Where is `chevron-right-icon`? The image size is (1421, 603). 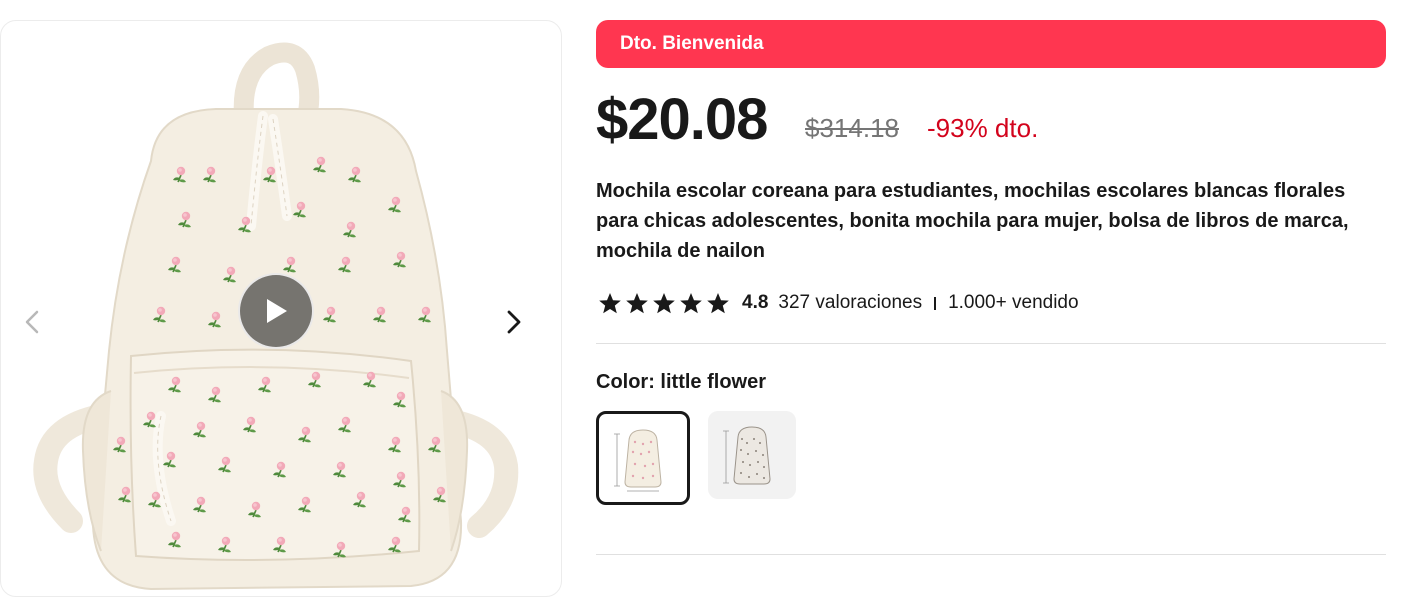
chevron-right-icon is located at coordinates (513, 322).